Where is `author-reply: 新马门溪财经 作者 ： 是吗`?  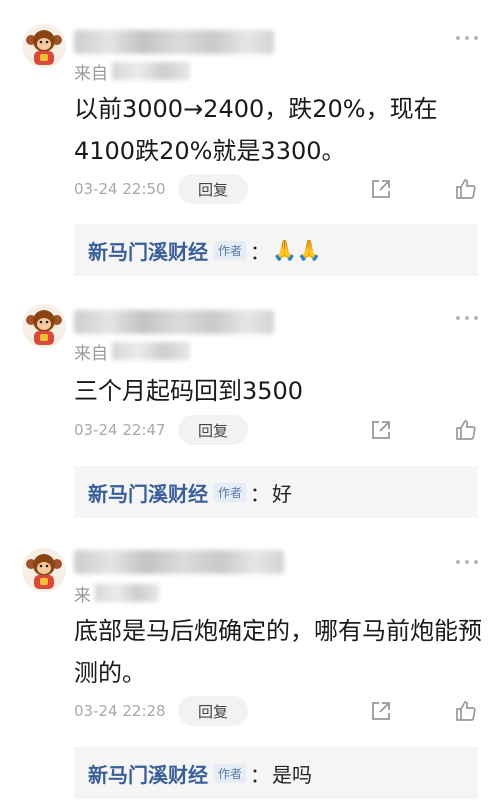 author-reply: 新马门溪财经 作者 ： 是吗 is located at coordinates (276, 773).